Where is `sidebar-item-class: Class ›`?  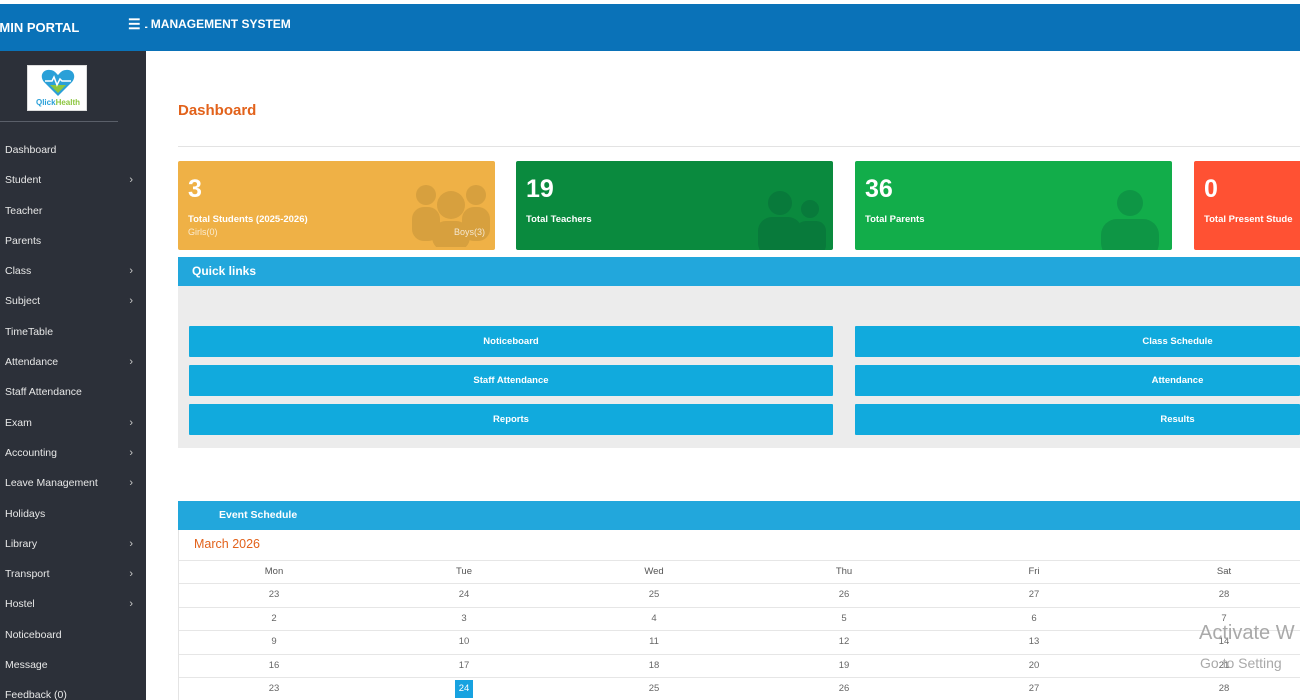
sidebar-item-class: Class › is located at coordinates (73, 276).